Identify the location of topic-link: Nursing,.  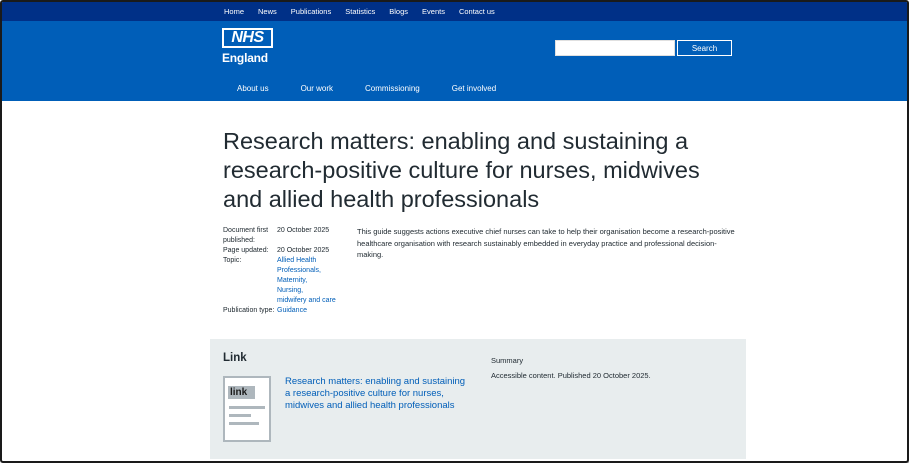
(307, 291).